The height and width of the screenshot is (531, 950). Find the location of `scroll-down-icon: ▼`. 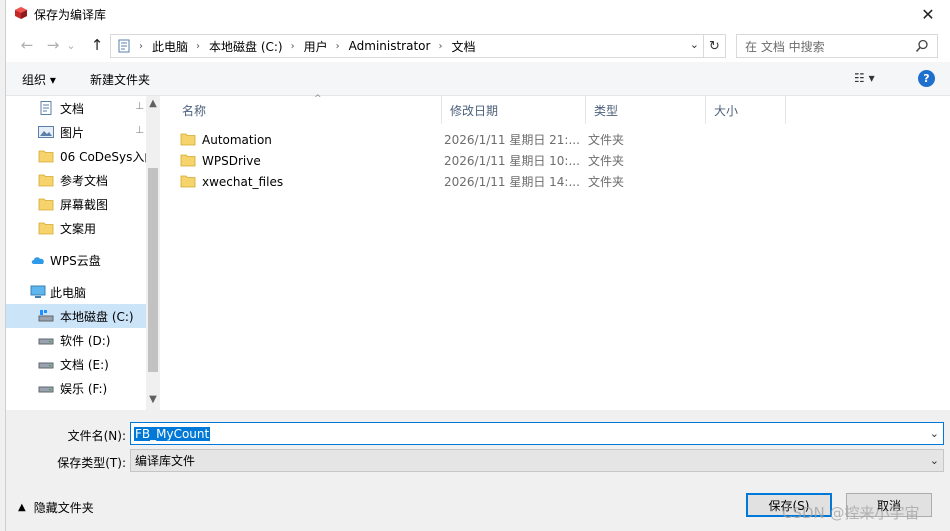

scroll-down-icon: ▼ is located at coordinates (153, 399).